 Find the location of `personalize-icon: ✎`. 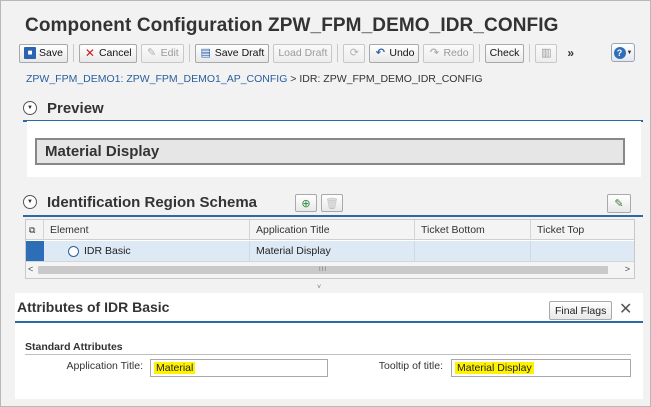

personalize-icon: ✎ is located at coordinates (619, 204).